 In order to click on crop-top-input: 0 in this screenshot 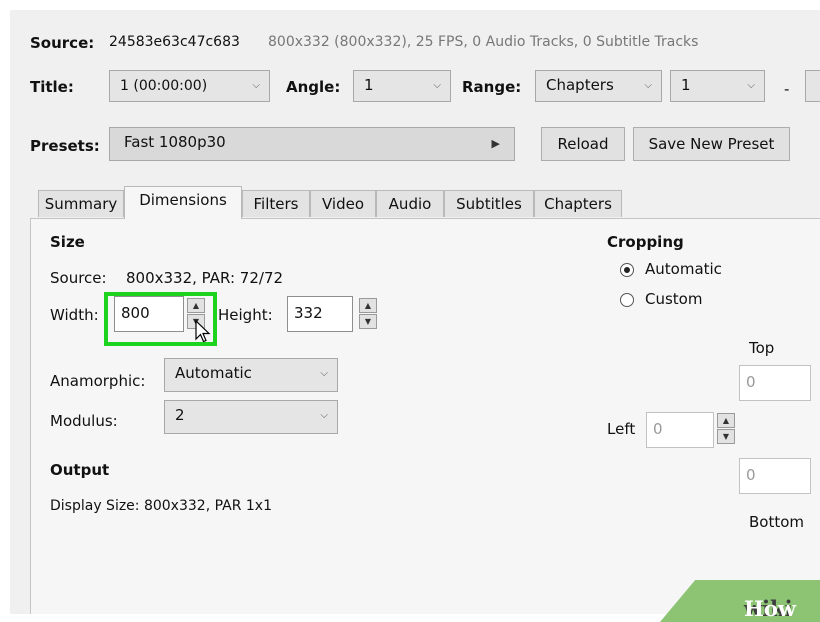, I will do `click(775, 383)`.